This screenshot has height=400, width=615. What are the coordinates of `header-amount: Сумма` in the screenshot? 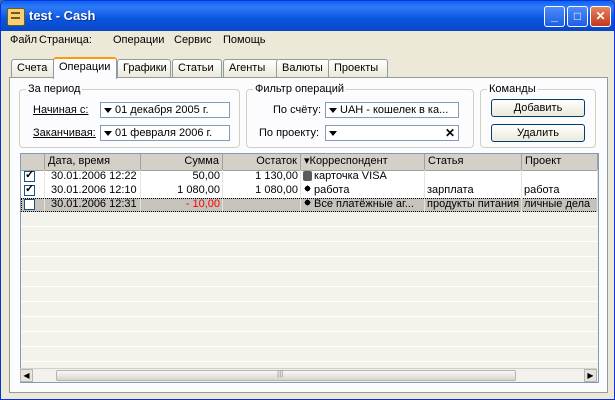 It's located at (182, 162).